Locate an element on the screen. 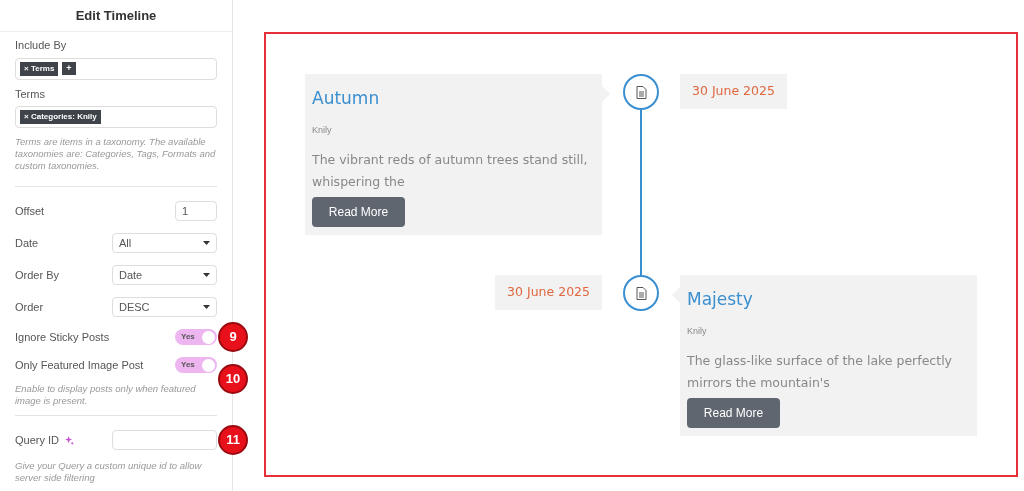  step-marker: 9 is located at coordinates (233, 337).